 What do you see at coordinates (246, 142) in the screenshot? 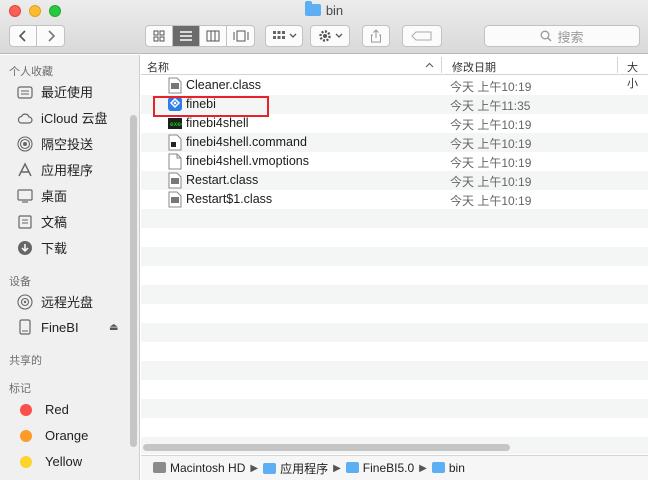
I see `file-name: finebi4shell.command` at bounding box center [246, 142].